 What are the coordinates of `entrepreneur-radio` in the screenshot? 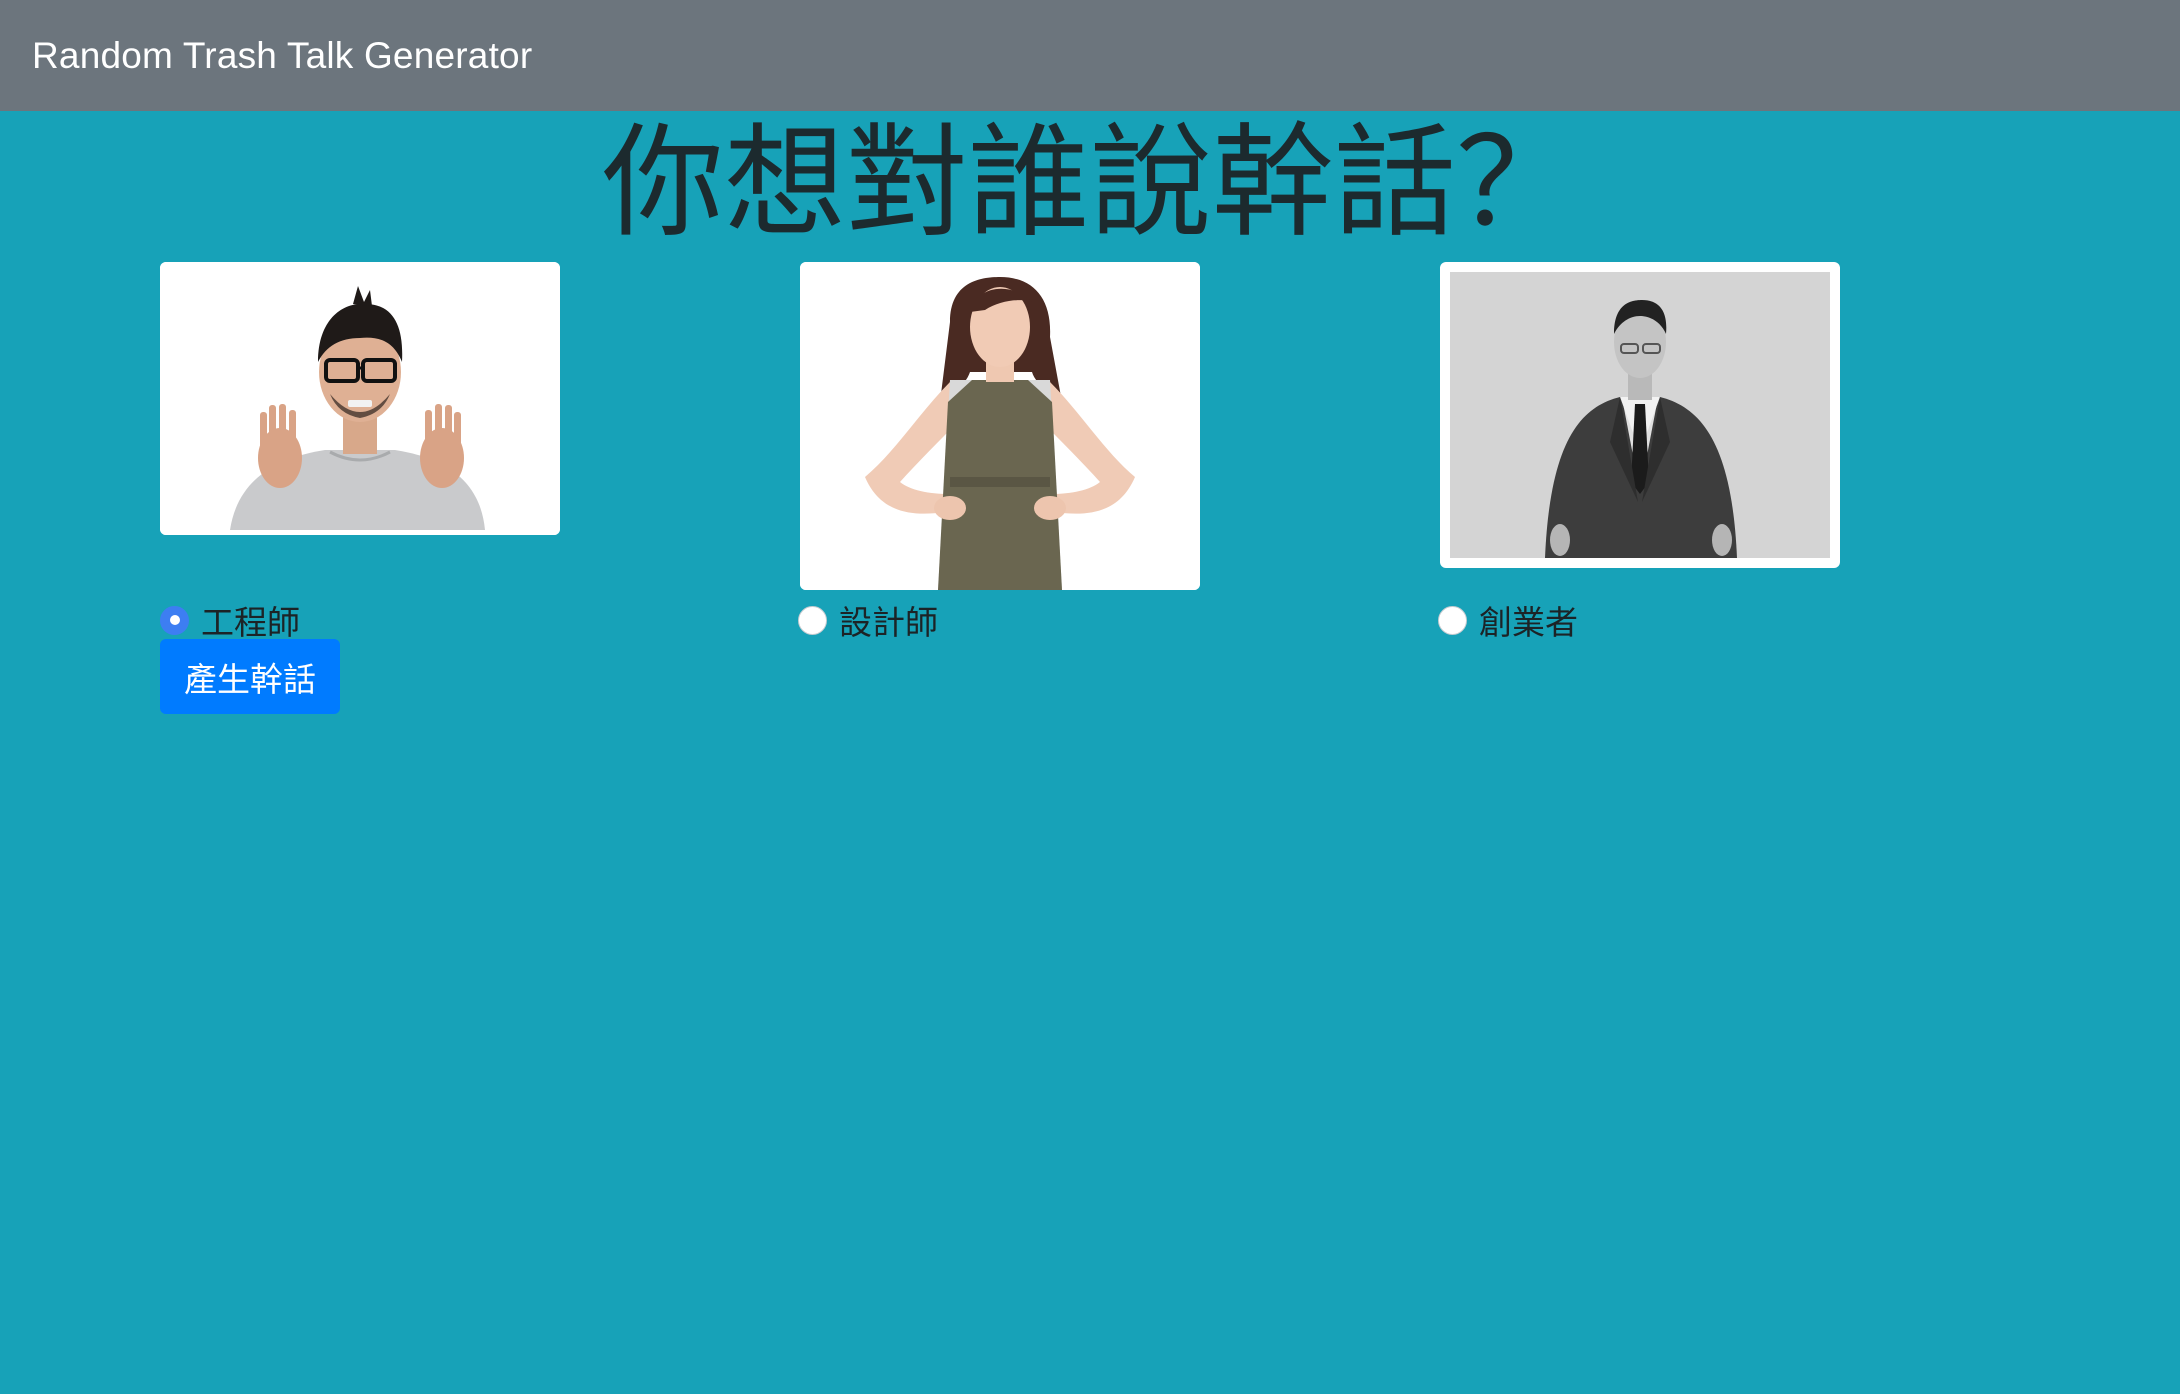 It's located at (1452, 620).